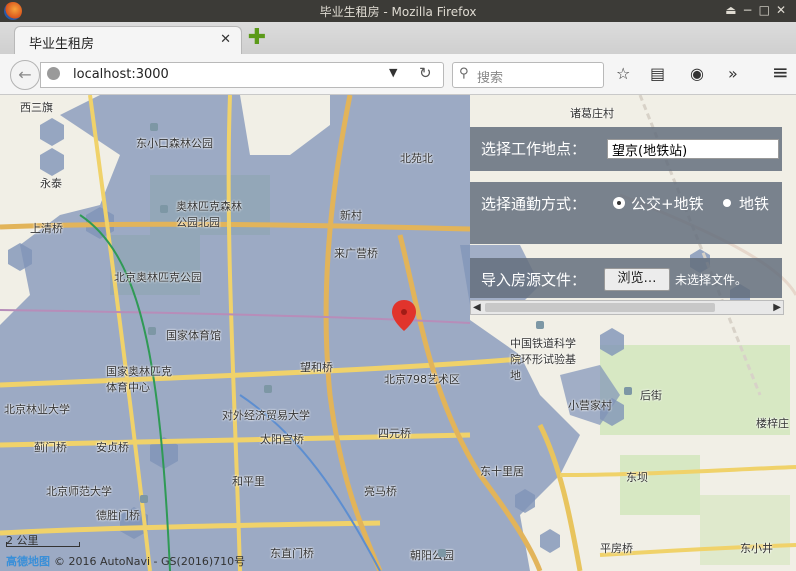 The height and width of the screenshot is (571, 796). I want to click on import-file-panel: 导入房源文件： 浏览… 未选择文件。, so click(626, 278).